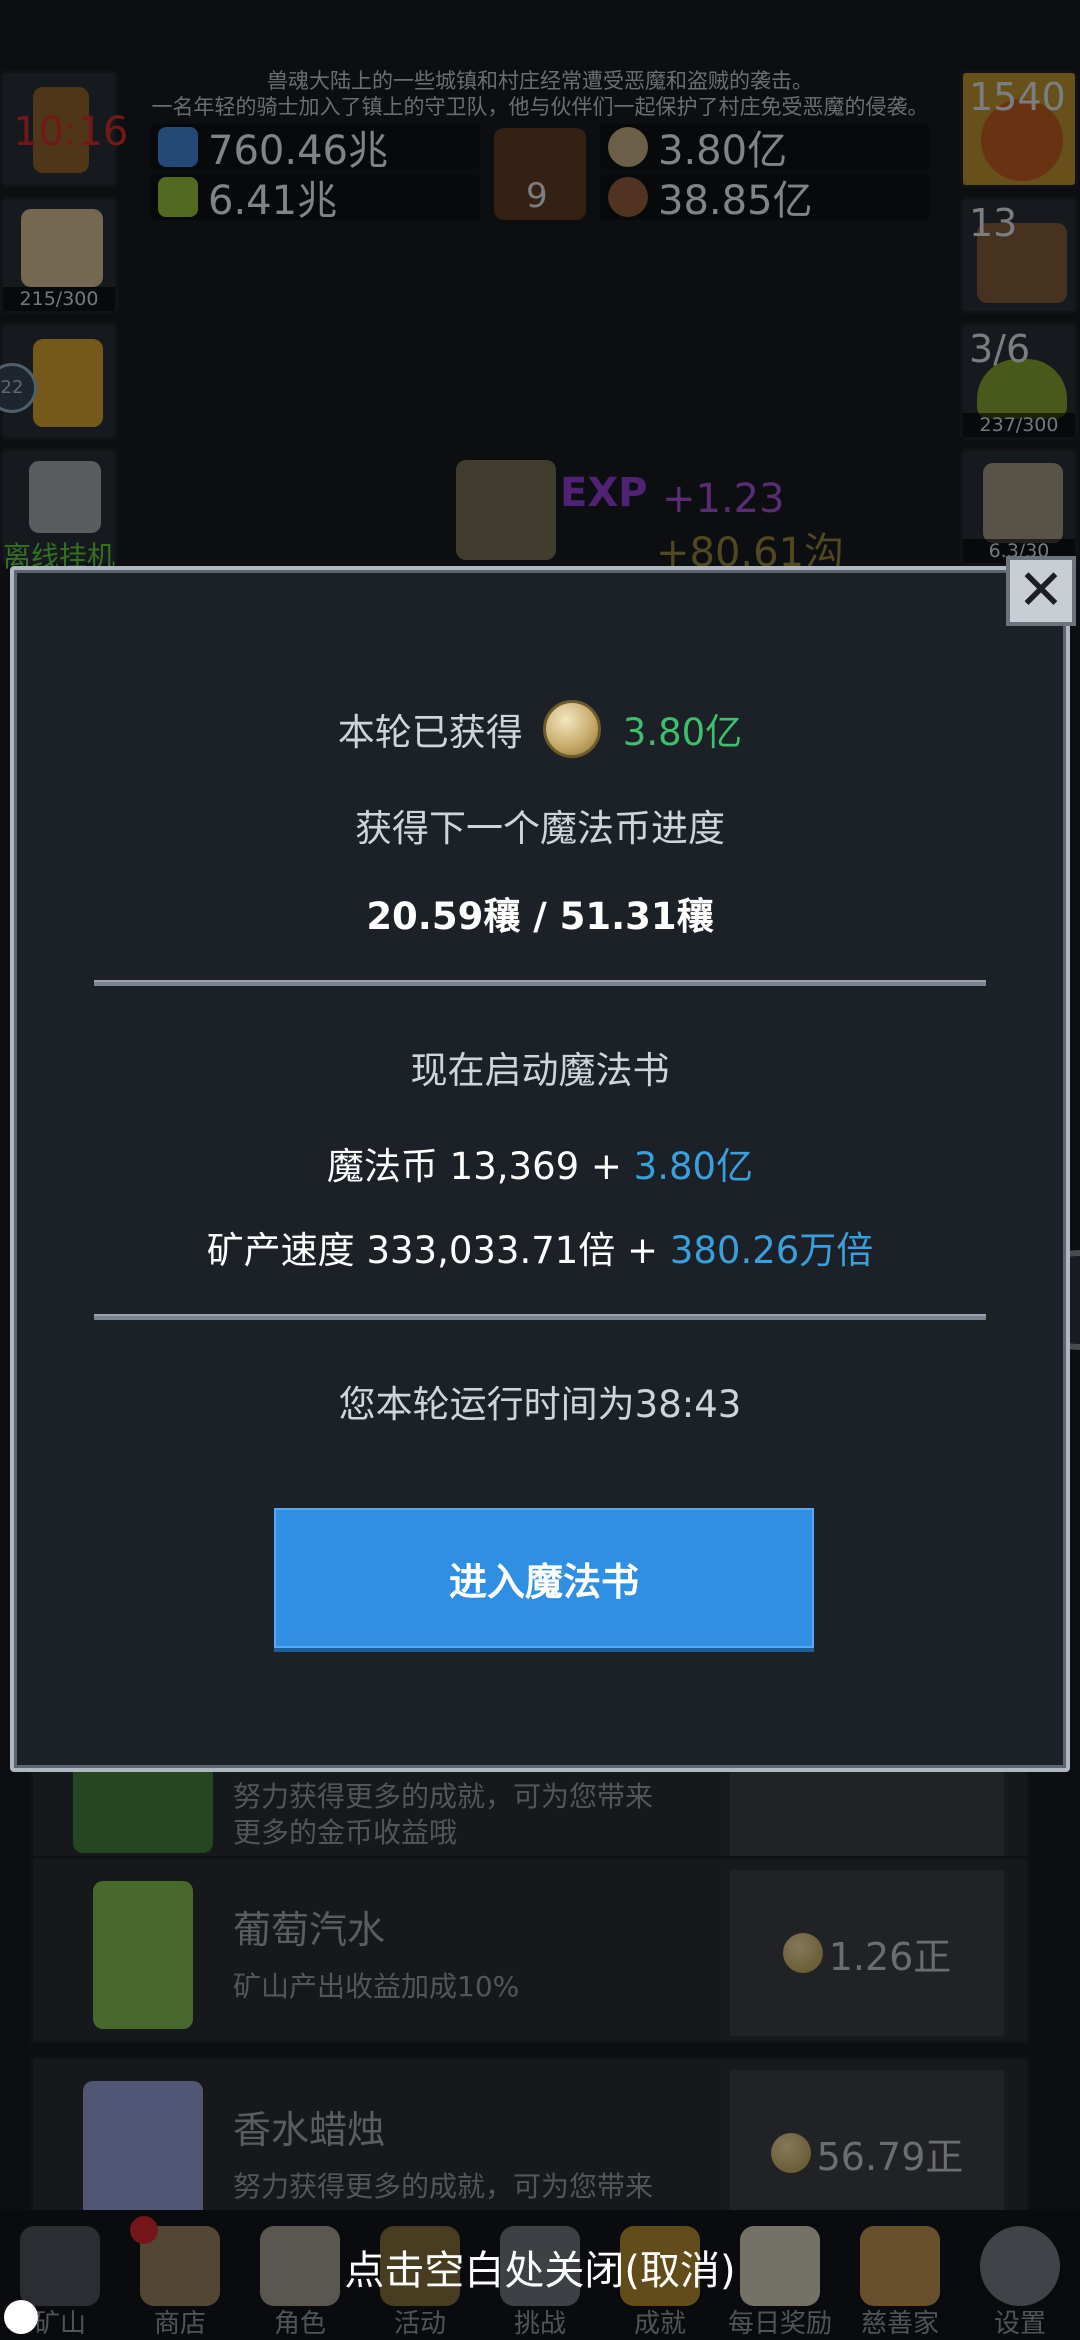  What do you see at coordinates (539, 2324) in the screenshot?
I see `nav-label: 挑战` at bounding box center [539, 2324].